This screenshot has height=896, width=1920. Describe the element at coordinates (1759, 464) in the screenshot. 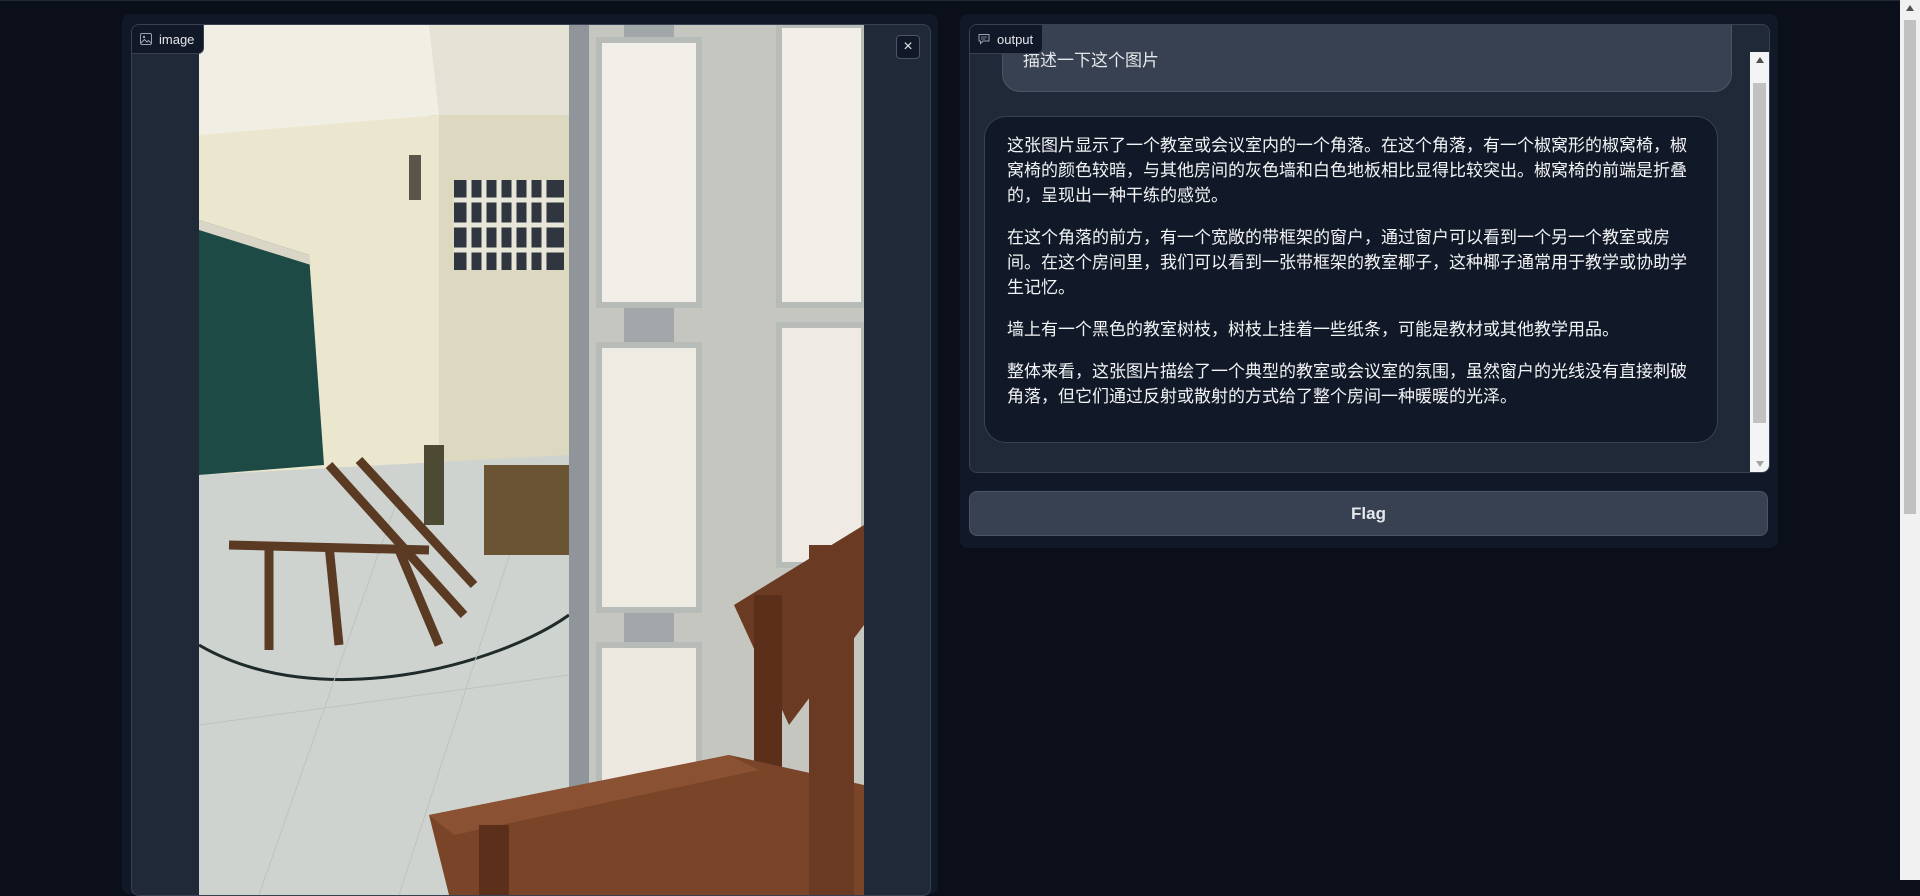

I see `scroll-down-arrow-icon` at that location.